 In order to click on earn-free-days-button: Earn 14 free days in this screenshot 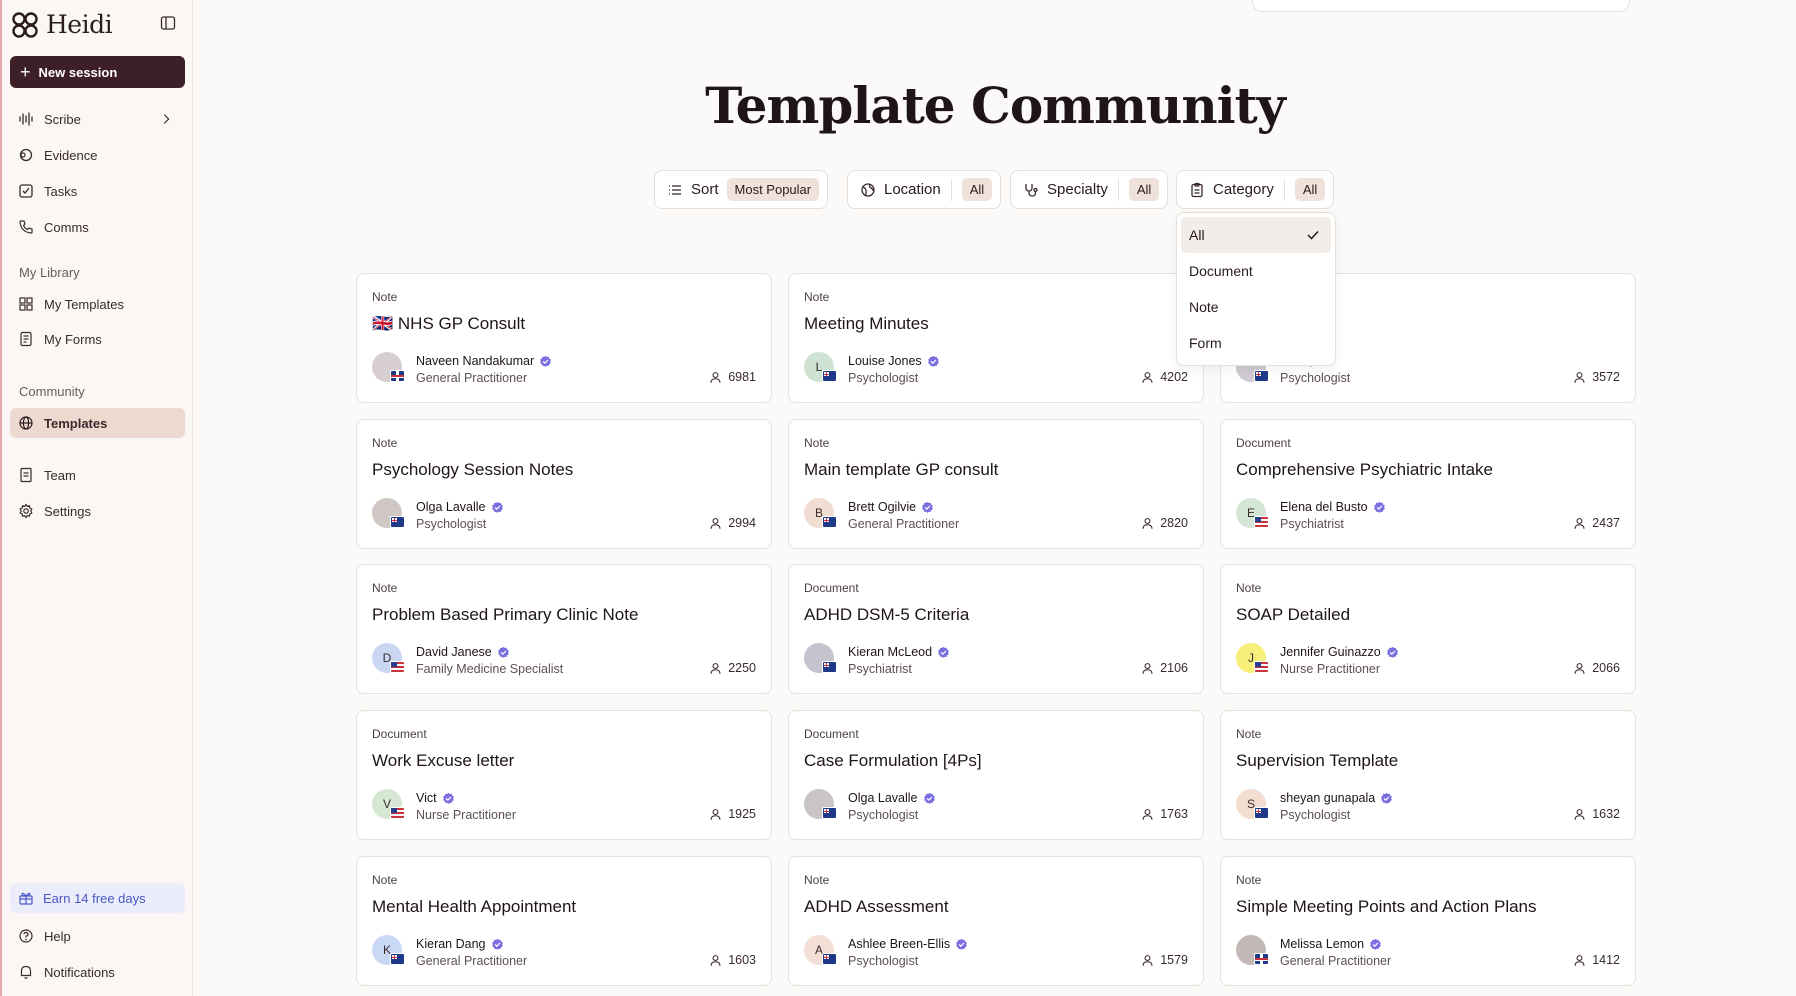, I will do `click(97, 898)`.